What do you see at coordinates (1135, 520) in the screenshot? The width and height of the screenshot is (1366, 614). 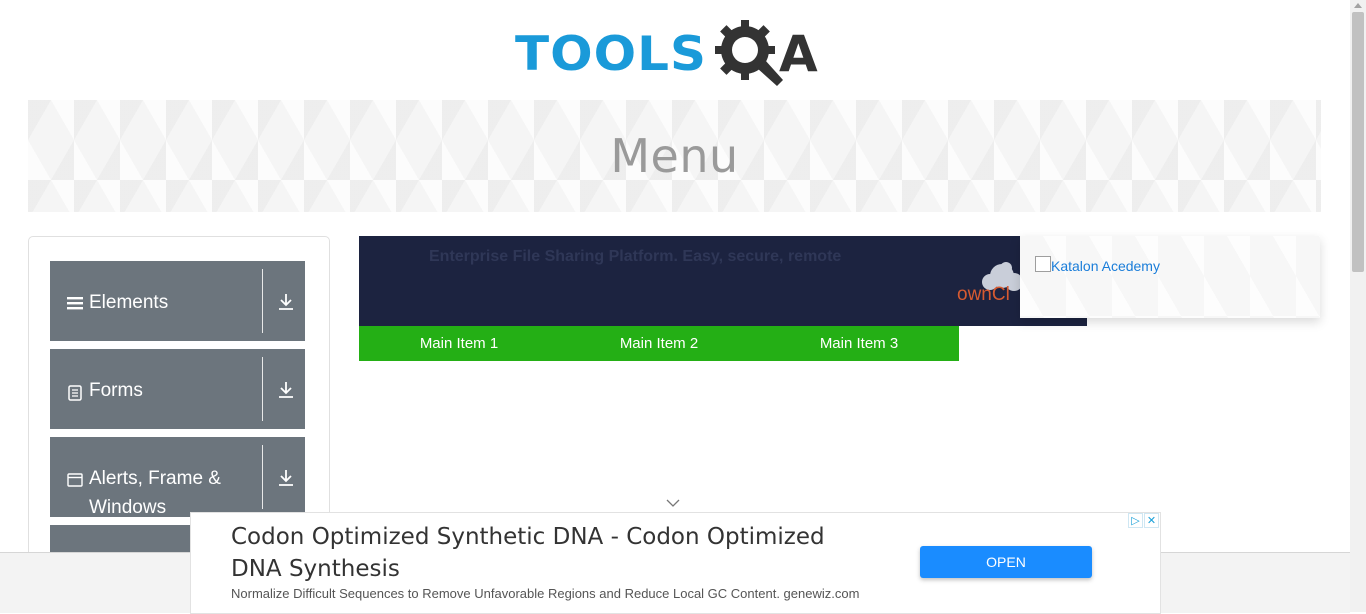 I see `adchoices-icon: ▷` at bounding box center [1135, 520].